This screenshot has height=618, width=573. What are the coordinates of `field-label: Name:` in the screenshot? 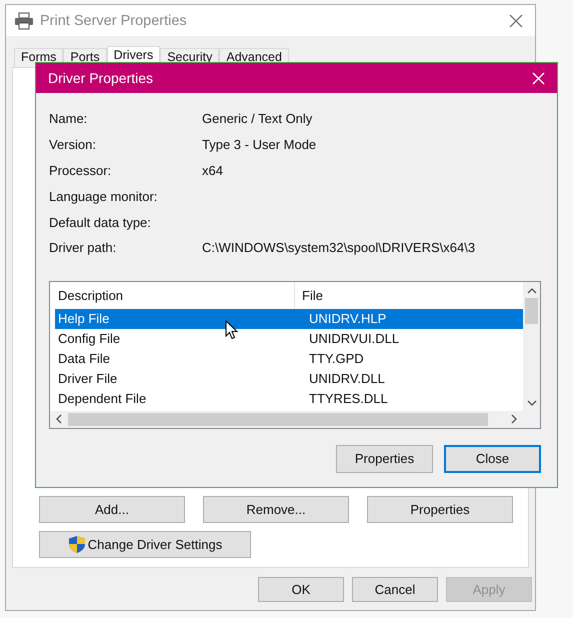 It's located at (68, 118).